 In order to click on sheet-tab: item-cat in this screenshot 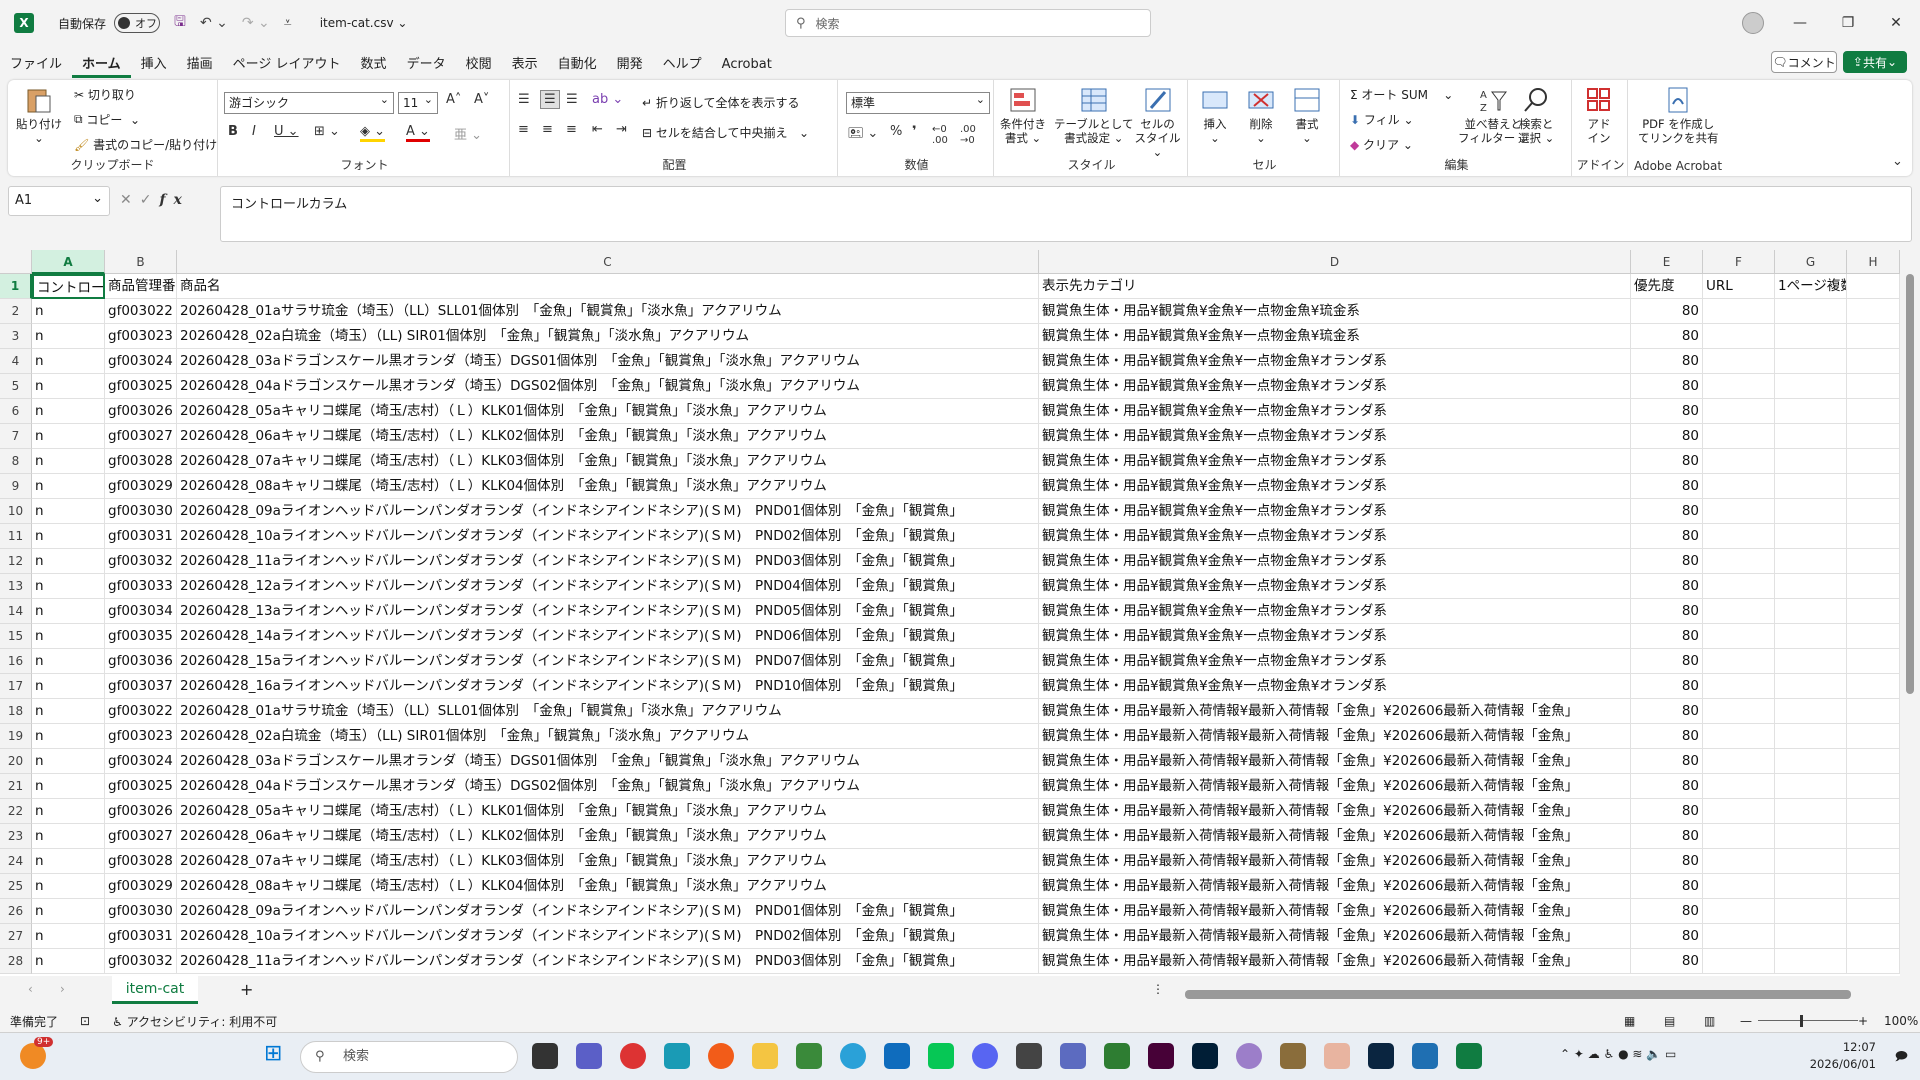, I will do `click(155, 990)`.